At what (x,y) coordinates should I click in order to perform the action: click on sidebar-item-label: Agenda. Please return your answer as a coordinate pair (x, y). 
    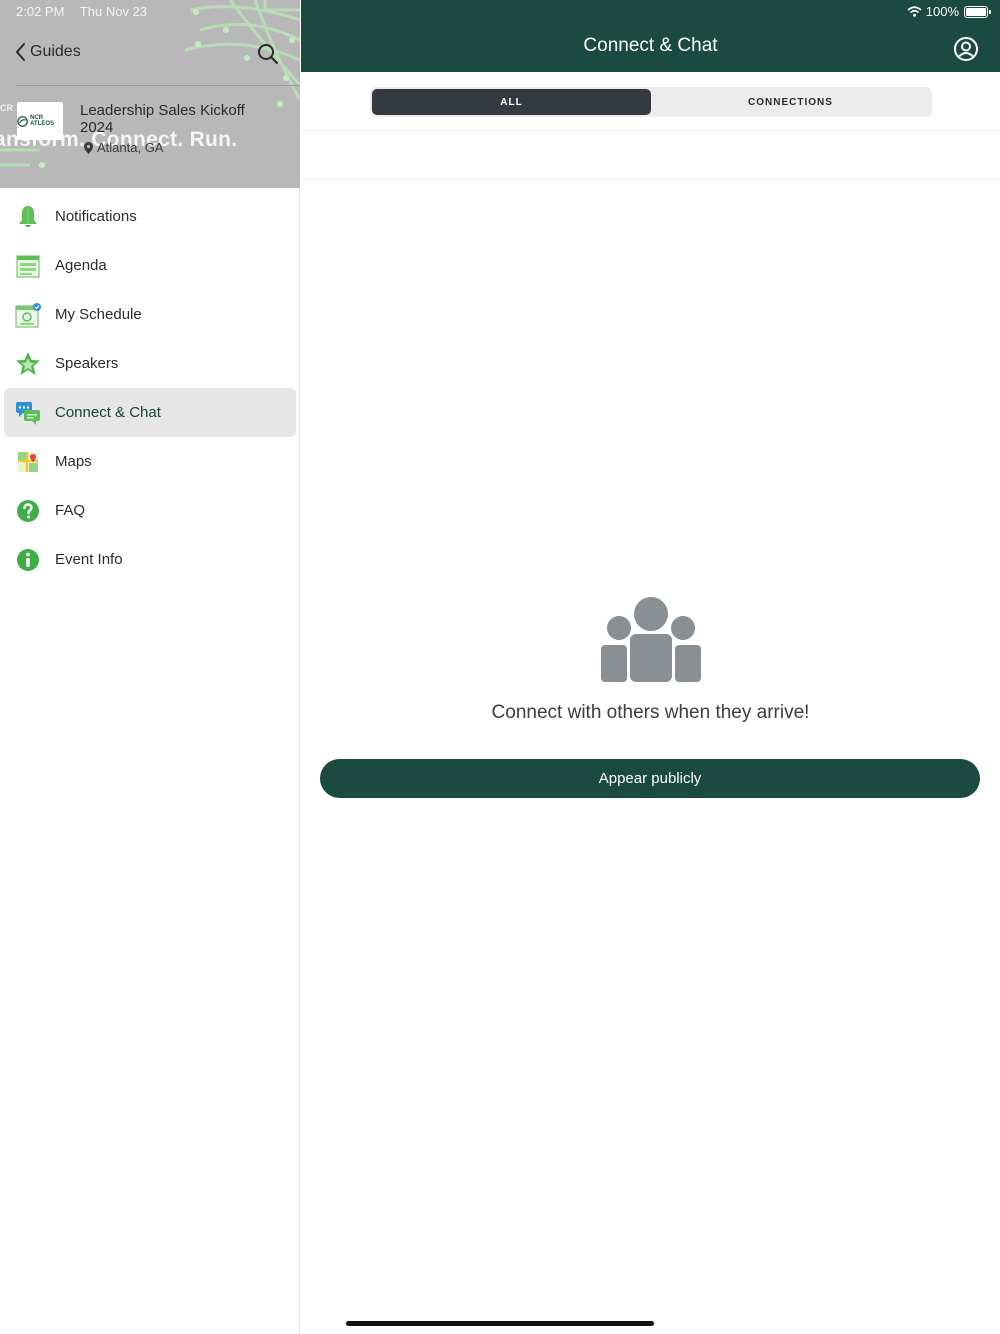
    Looking at the image, I should click on (81, 265).